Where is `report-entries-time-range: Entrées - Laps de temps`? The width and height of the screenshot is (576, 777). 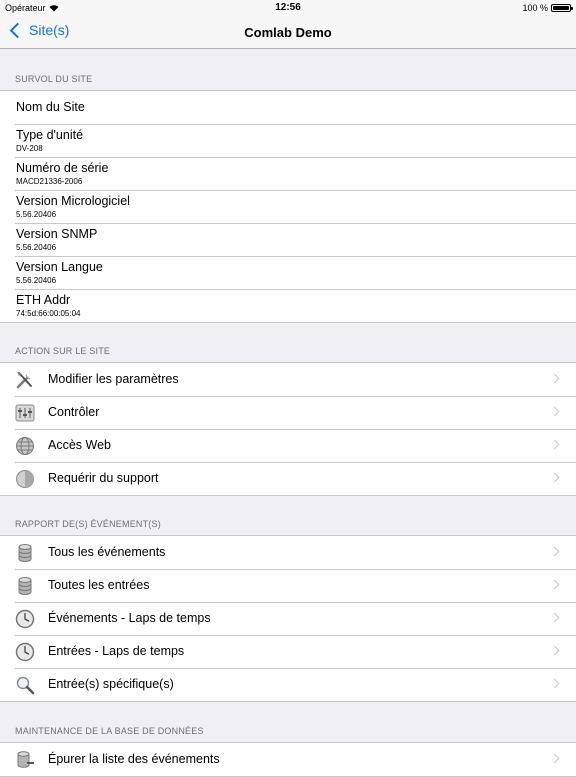
report-entries-time-range: Entrées - Laps de temps is located at coordinates (288, 651).